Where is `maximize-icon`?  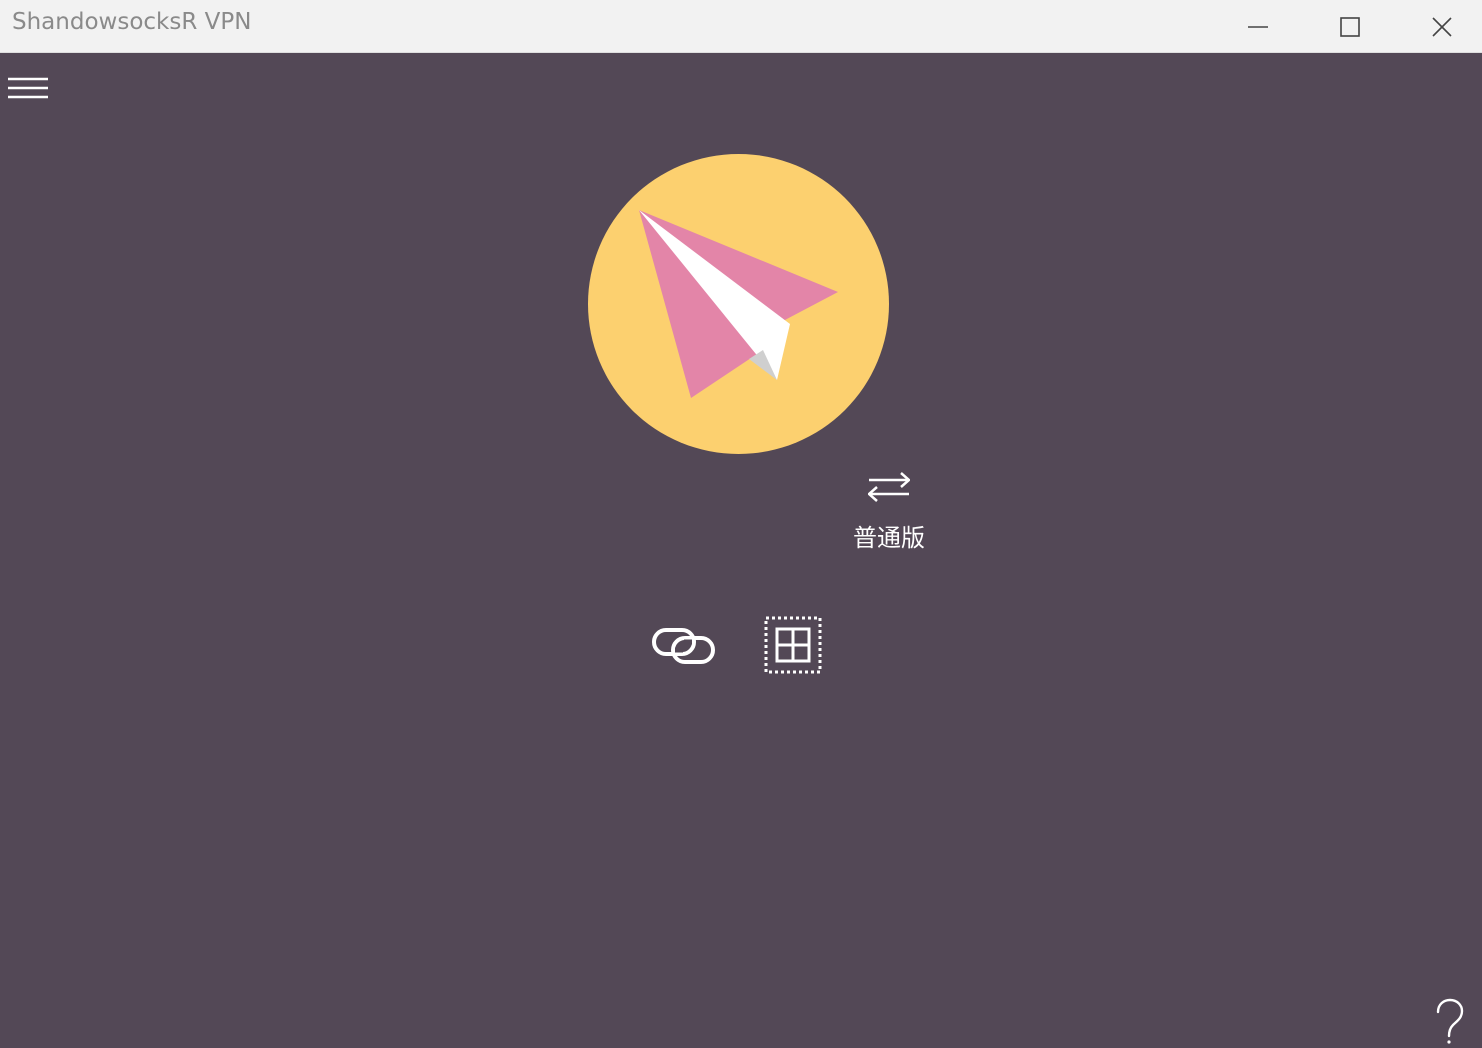
maximize-icon is located at coordinates (1350, 26).